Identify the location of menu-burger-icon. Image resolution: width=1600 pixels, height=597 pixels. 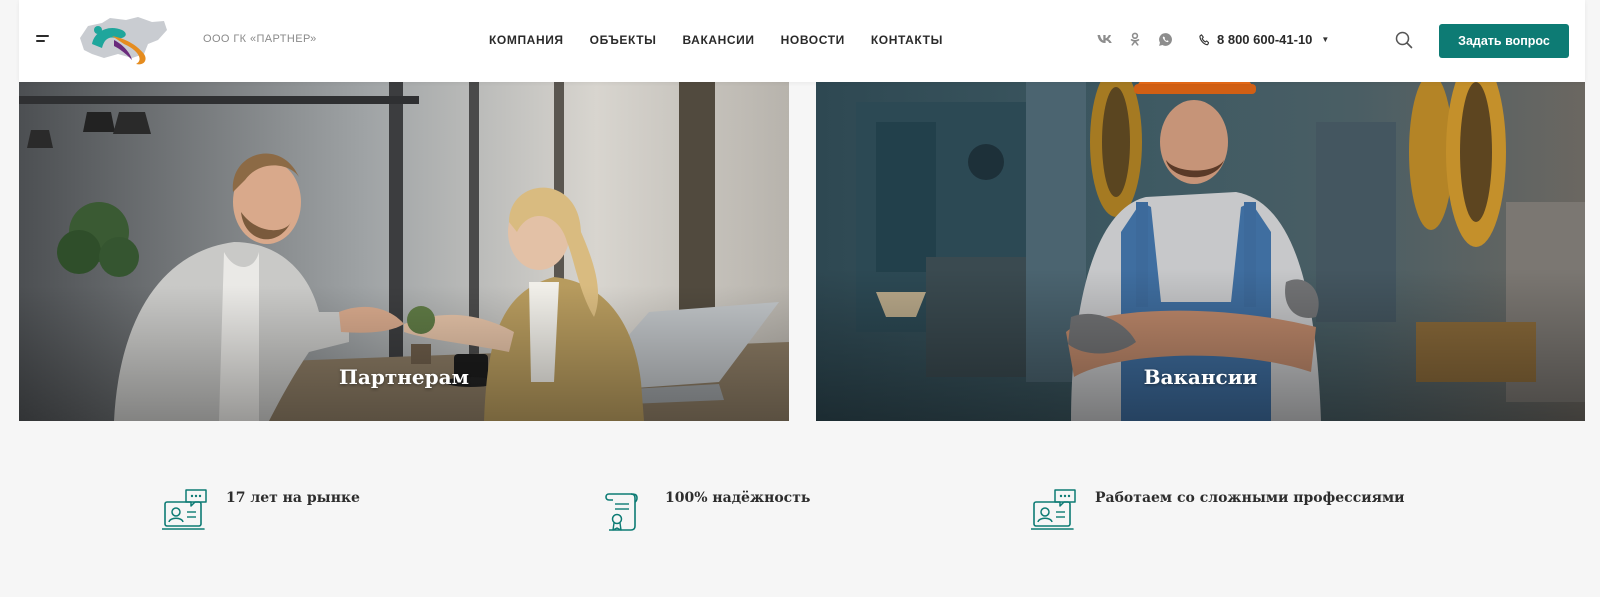
(44, 39).